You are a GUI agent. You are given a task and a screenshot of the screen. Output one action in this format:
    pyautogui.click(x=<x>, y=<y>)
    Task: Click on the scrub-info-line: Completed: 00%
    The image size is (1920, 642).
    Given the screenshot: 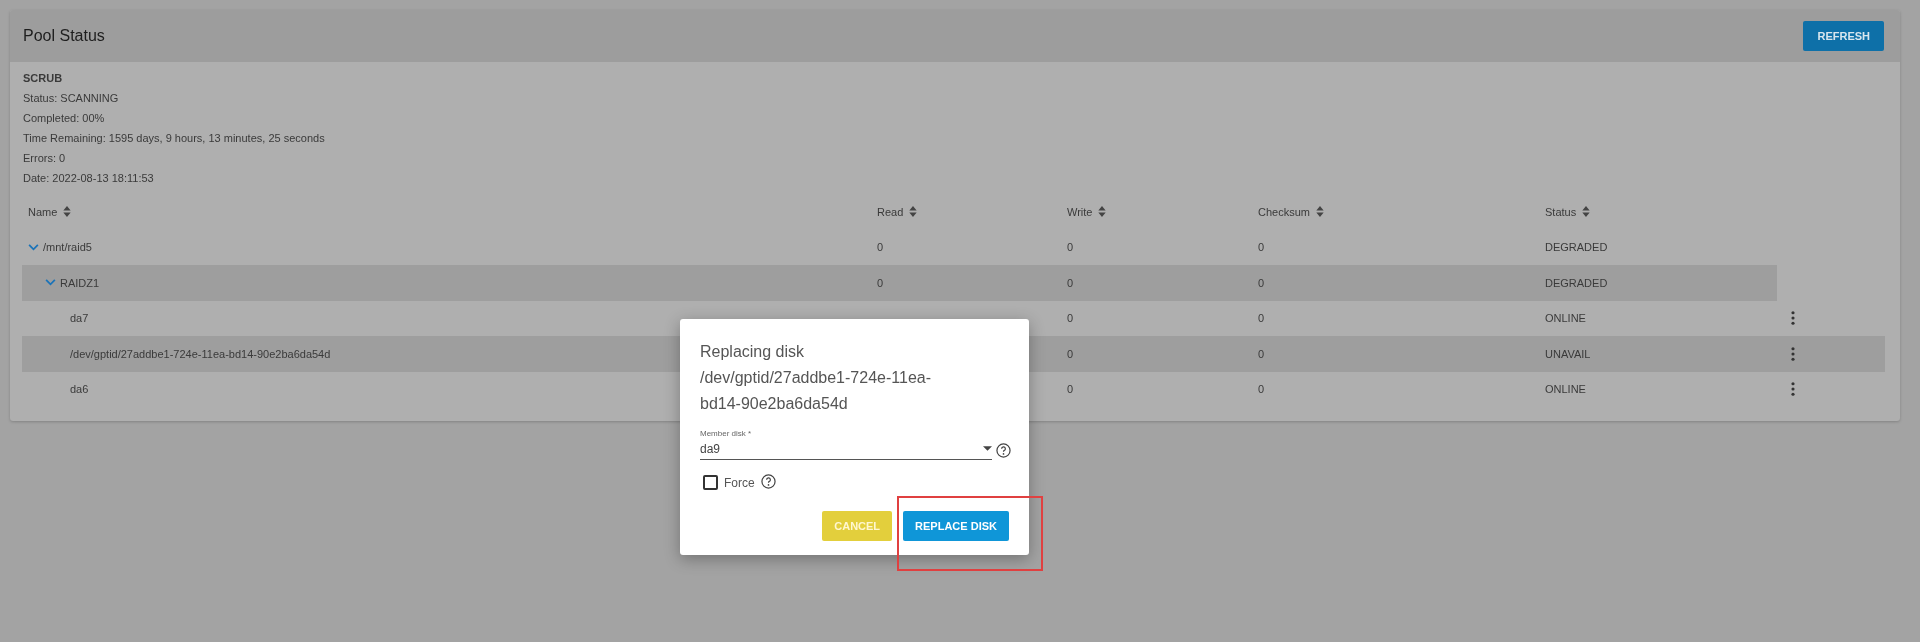 What is the action you would take?
    pyautogui.click(x=64, y=118)
    